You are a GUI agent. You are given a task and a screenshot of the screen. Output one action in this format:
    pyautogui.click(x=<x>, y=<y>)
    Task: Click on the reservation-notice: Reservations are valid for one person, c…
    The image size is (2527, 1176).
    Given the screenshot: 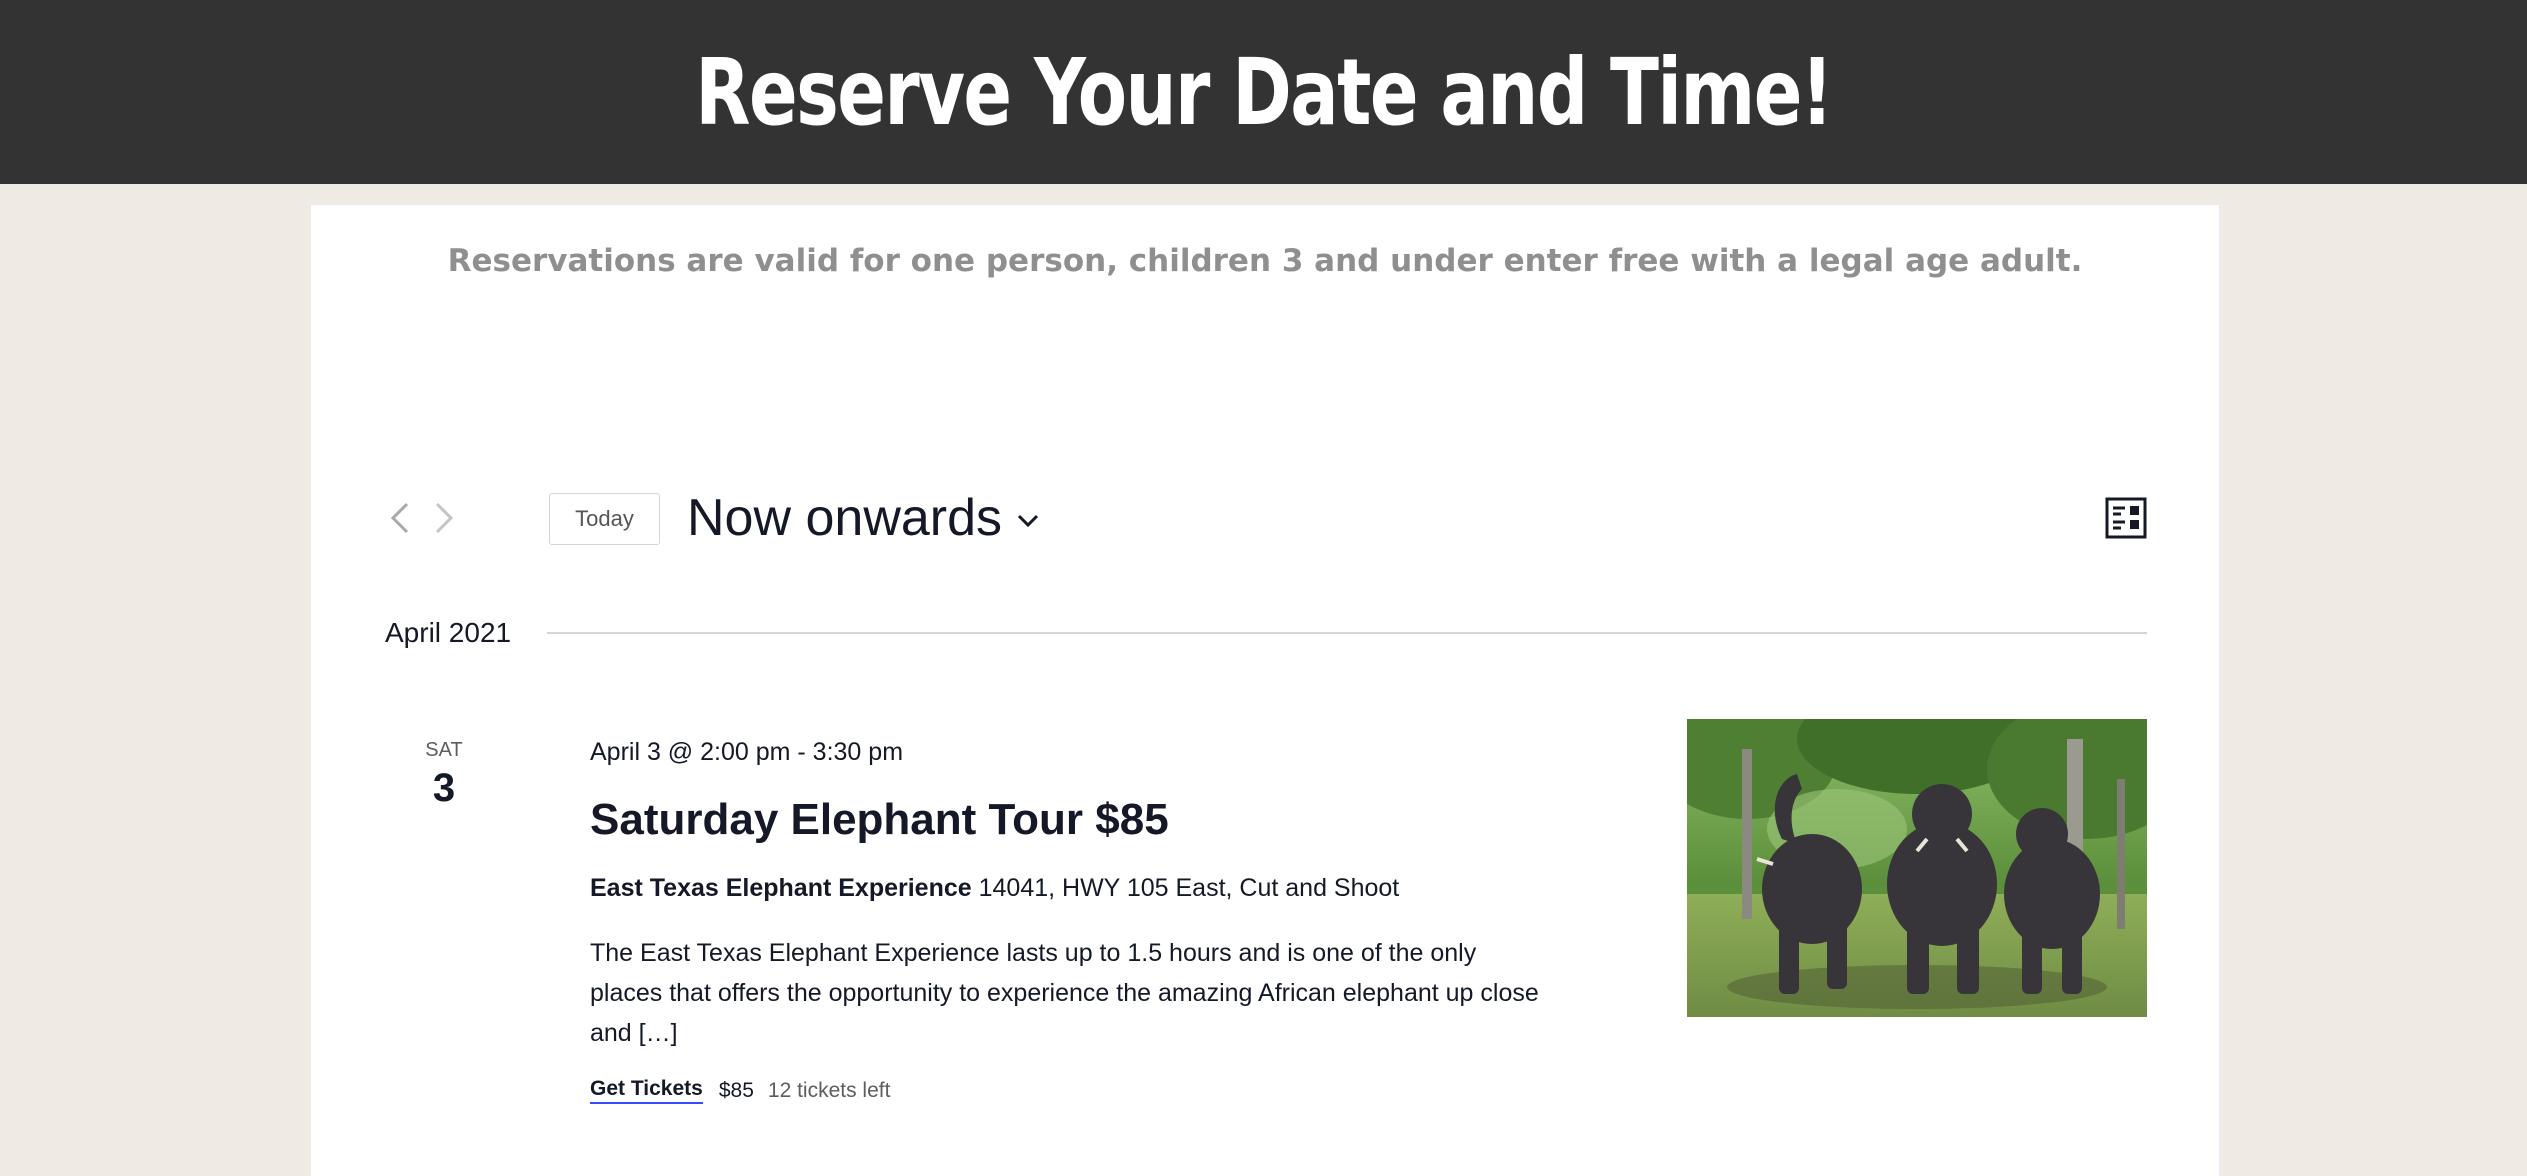 What is the action you would take?
    pyautogui.click(x=1265, y=261)
    